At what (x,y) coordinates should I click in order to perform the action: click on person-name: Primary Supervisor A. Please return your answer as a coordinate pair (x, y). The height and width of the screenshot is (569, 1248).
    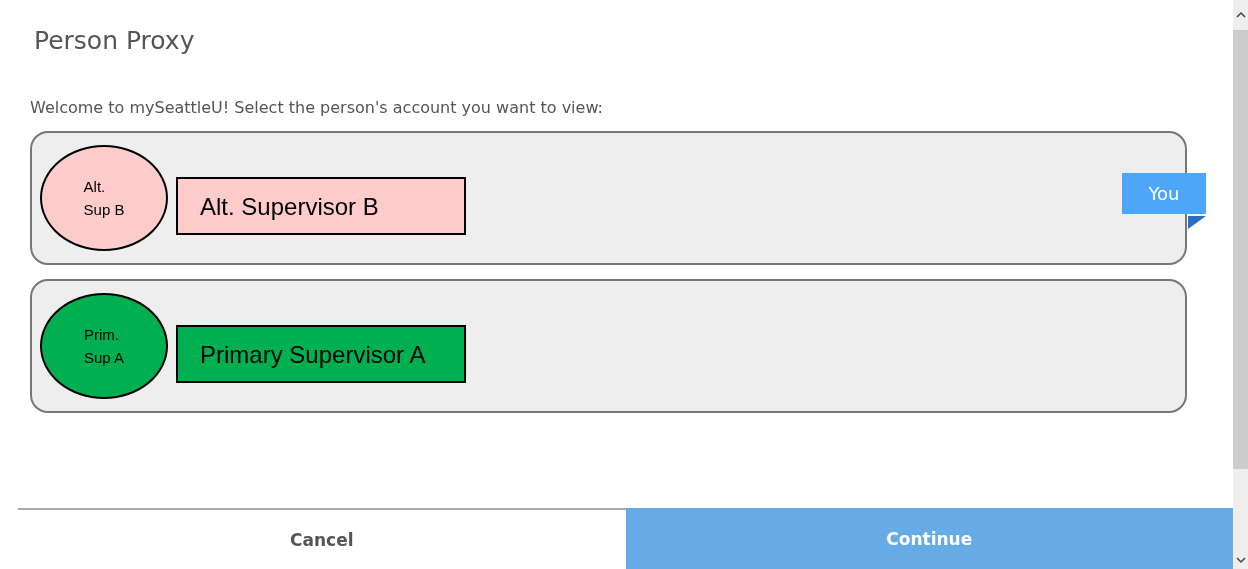
    Looking at the image, I should click on (321, 354).